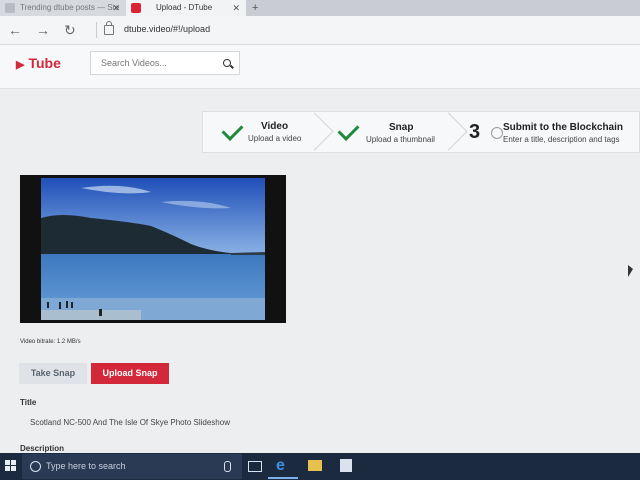 Image resolution: width=640 pixels, height=480 pixels. I want to click on dtube-logo: ▶ Tube, so click(38, 63).